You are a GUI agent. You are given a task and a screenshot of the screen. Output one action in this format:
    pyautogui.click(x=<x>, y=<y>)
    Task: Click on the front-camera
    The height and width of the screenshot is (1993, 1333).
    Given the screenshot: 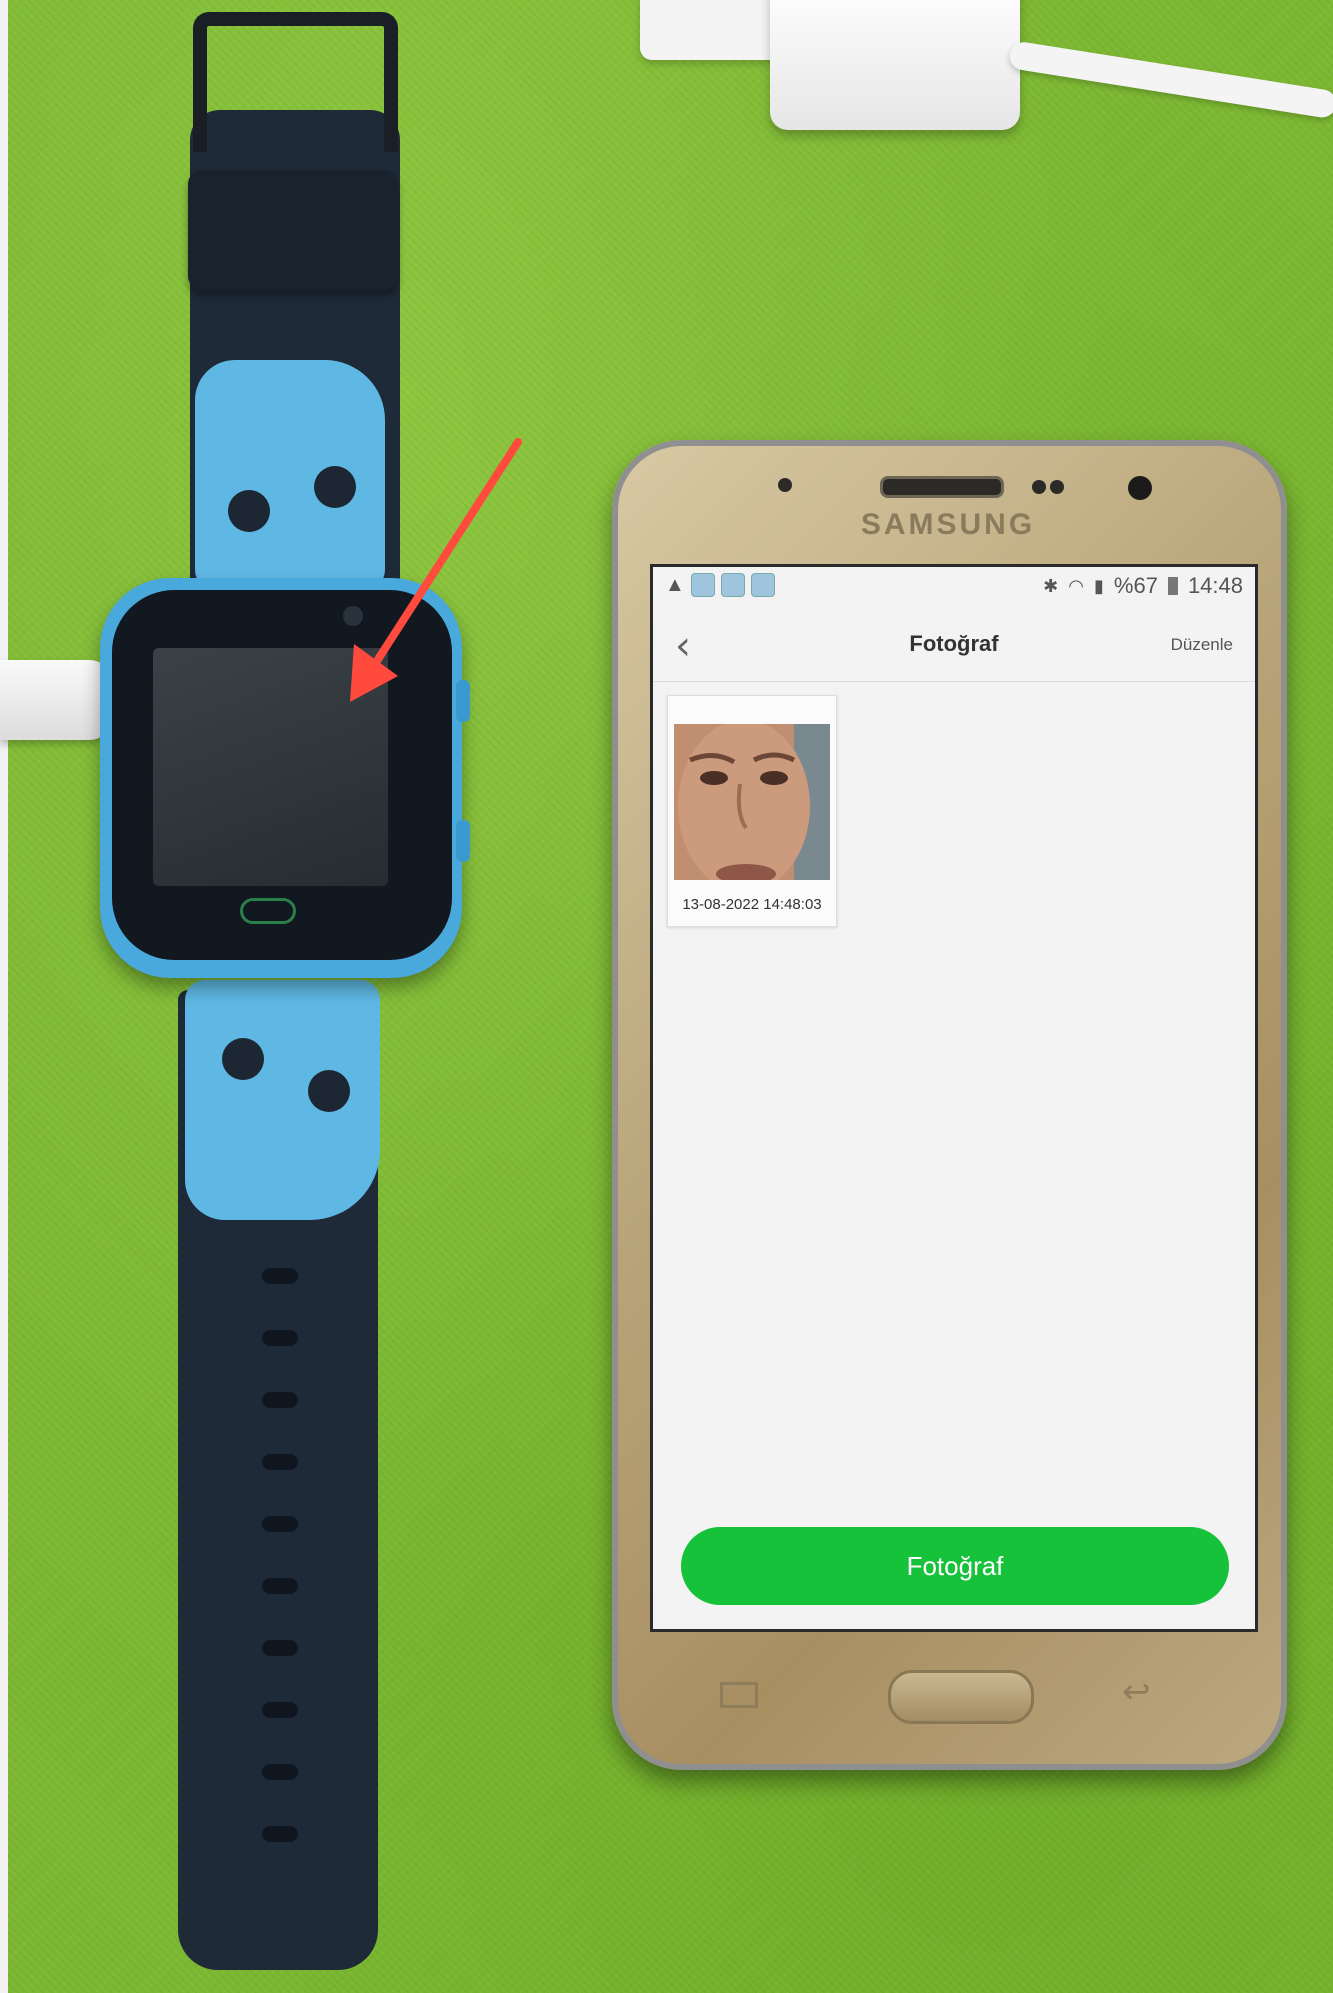 What is the action you would take?
    pyautogui.click(x=1140, y=488)
    